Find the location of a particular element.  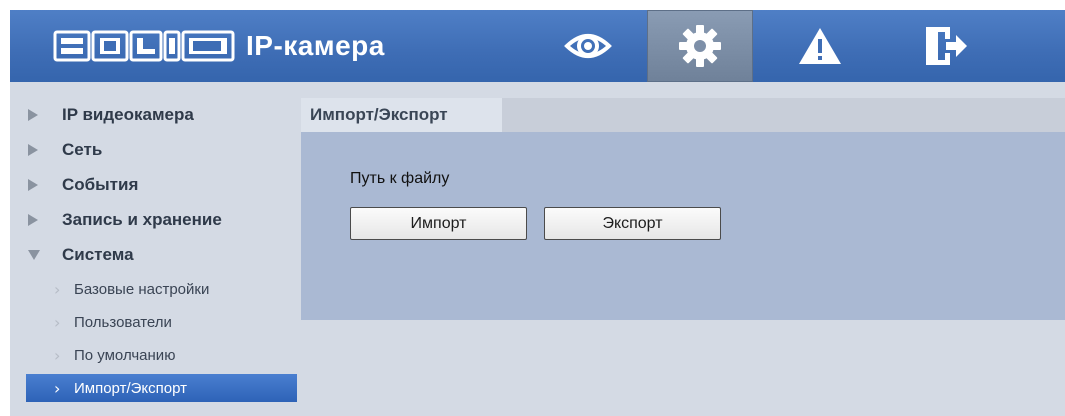

logout-button is located at coordinates (946, 46).